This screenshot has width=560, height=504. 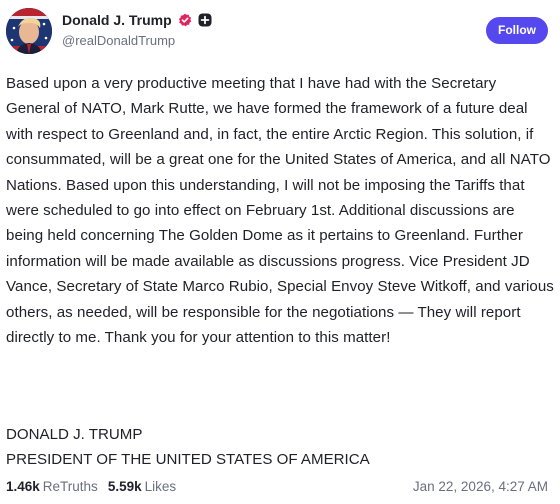 I want to click on likes-count: 5.59k, so click(x=125, y=486).